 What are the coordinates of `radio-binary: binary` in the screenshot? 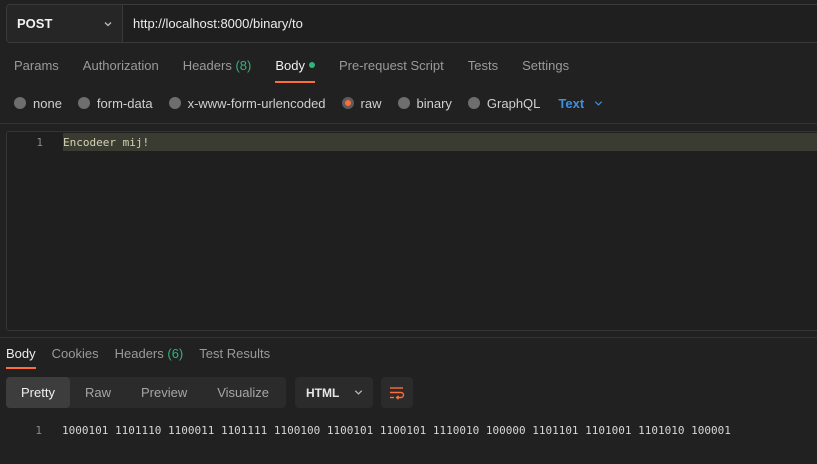 It's located at (424, 103).